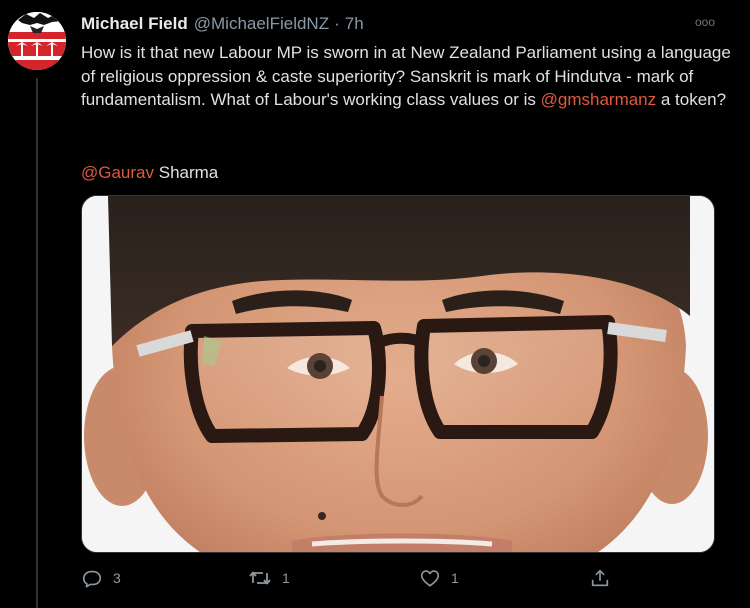  What do you see at coordinates (37, 343) in the screenshot?
I see `thread-line` at bounding box center [37, 343].